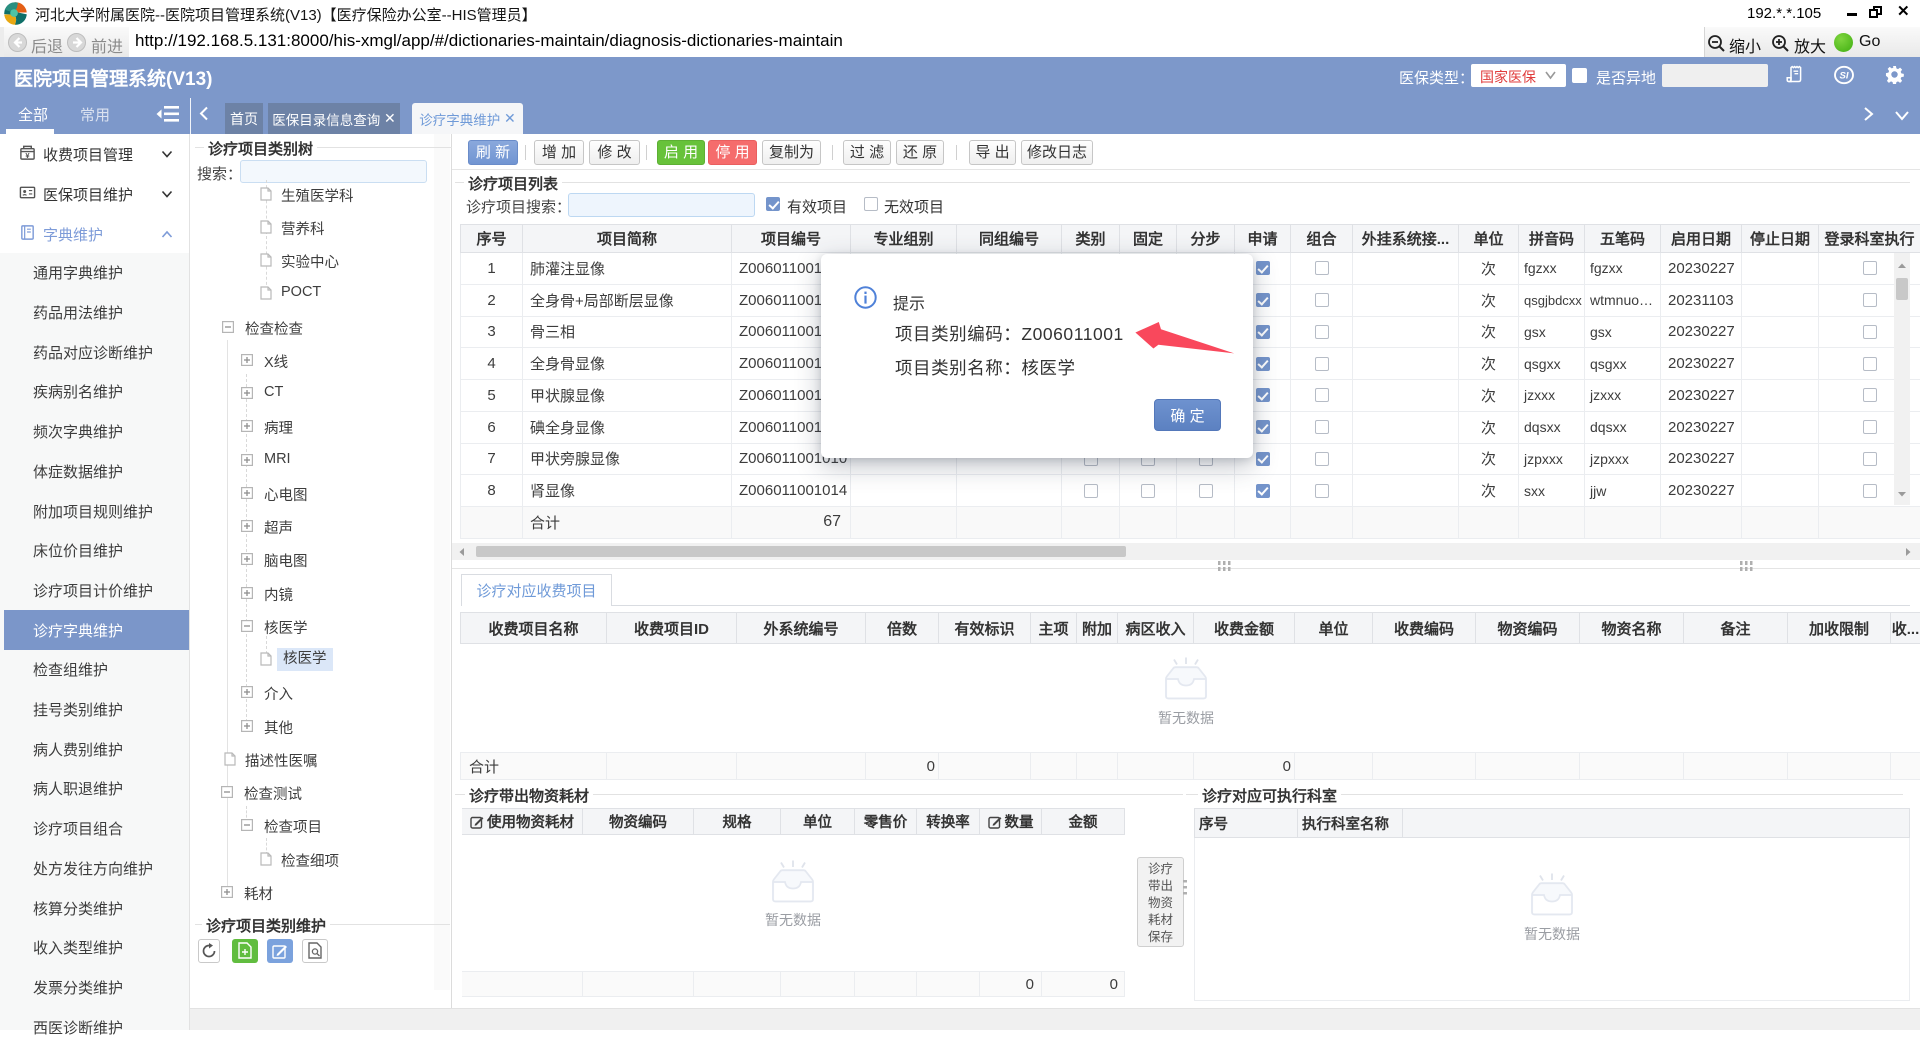  I want to click on svg-text: SI, so click(1844, 76).